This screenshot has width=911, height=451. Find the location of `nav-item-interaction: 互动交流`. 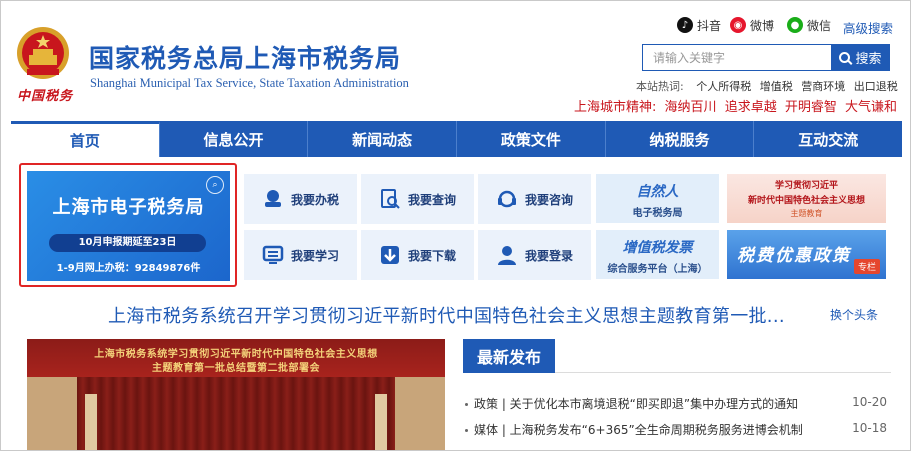

nav-item-interaction: 互动交流 is located at coordinates (828, 139).